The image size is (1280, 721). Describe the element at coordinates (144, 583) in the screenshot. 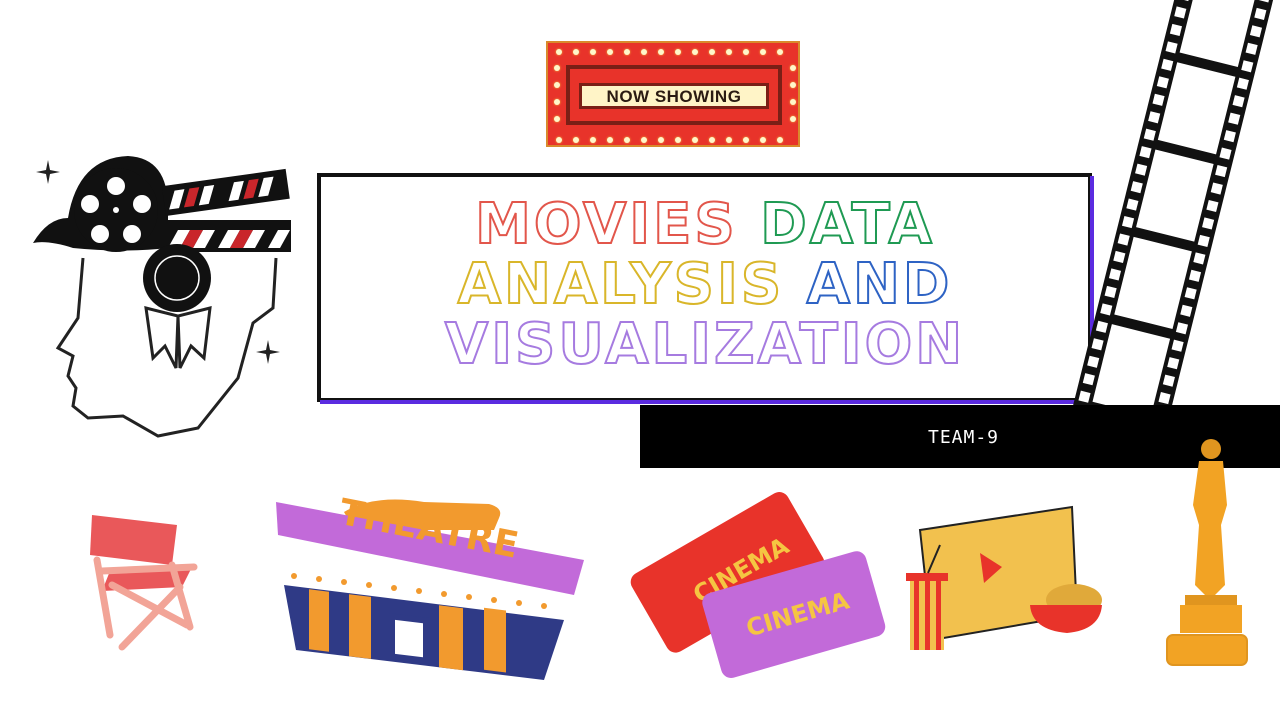

I see `directors-chair-icon` at that location.